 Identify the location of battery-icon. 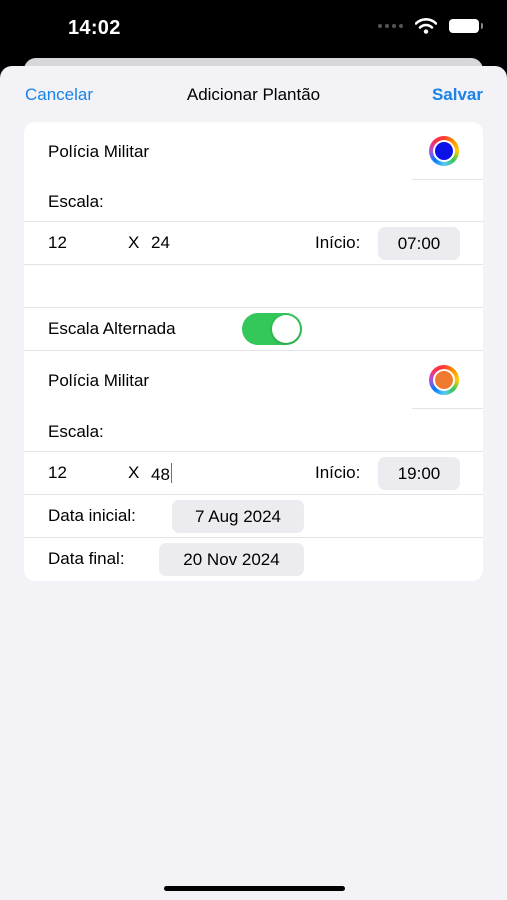
(466, 26).